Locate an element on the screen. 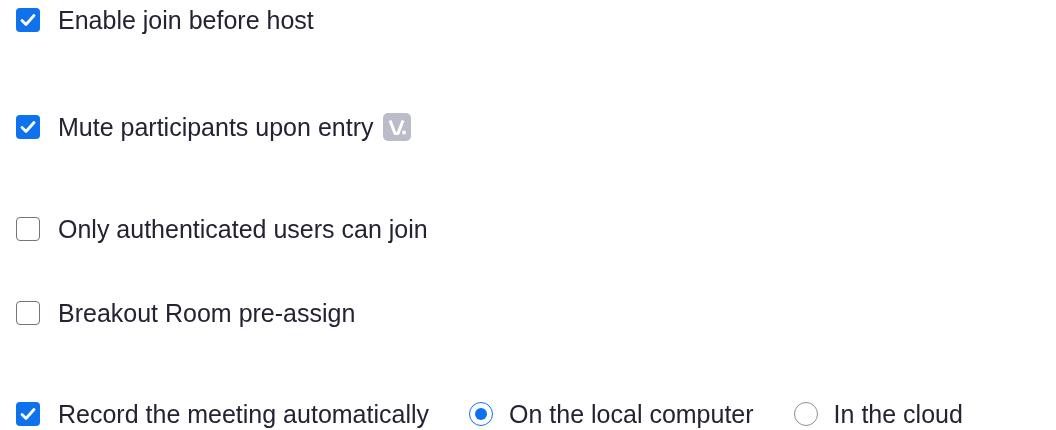 Image resolution: width=1056 pixels, height=430 pixels. setting-label: Breakout Room pre-assign is located at coordinates (207, 313).